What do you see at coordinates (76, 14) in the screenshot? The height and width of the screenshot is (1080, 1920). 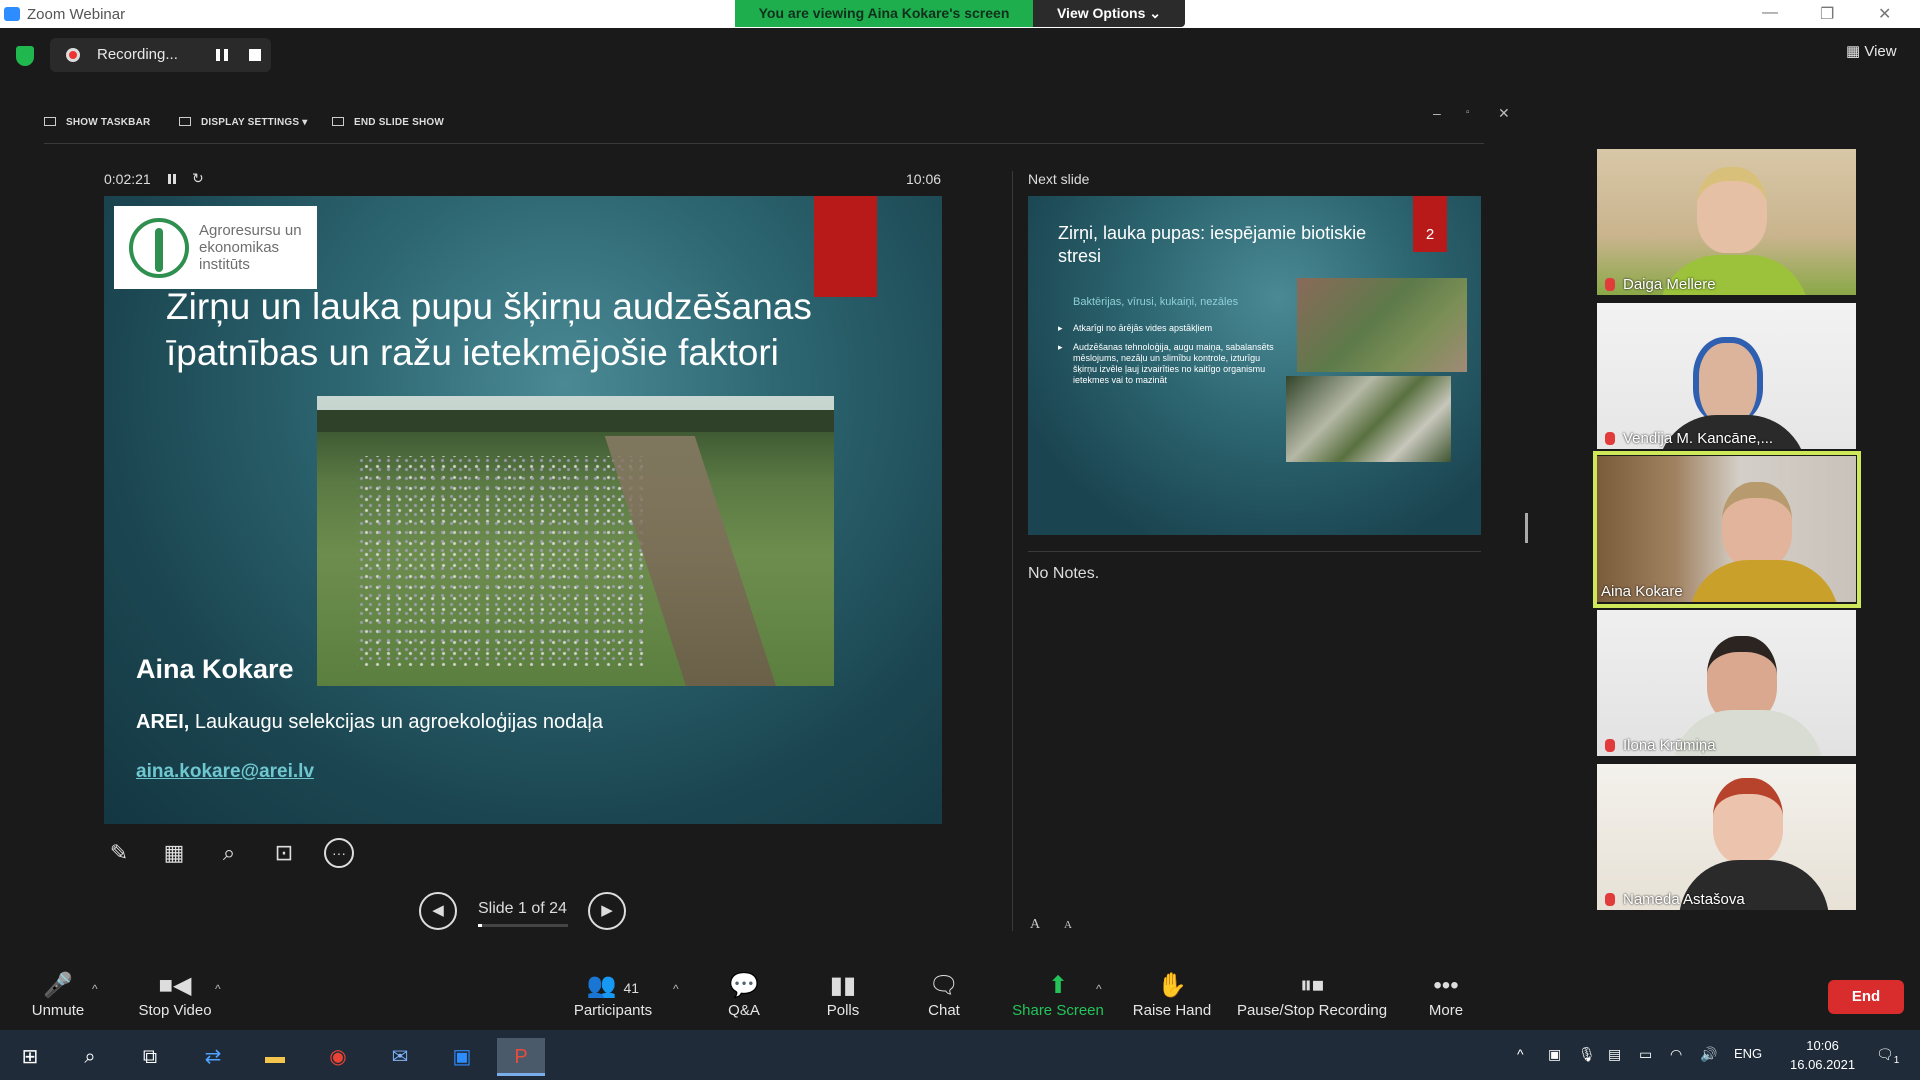 I see `window-title: Zoom Webinar` at bounding box center [76, 14].